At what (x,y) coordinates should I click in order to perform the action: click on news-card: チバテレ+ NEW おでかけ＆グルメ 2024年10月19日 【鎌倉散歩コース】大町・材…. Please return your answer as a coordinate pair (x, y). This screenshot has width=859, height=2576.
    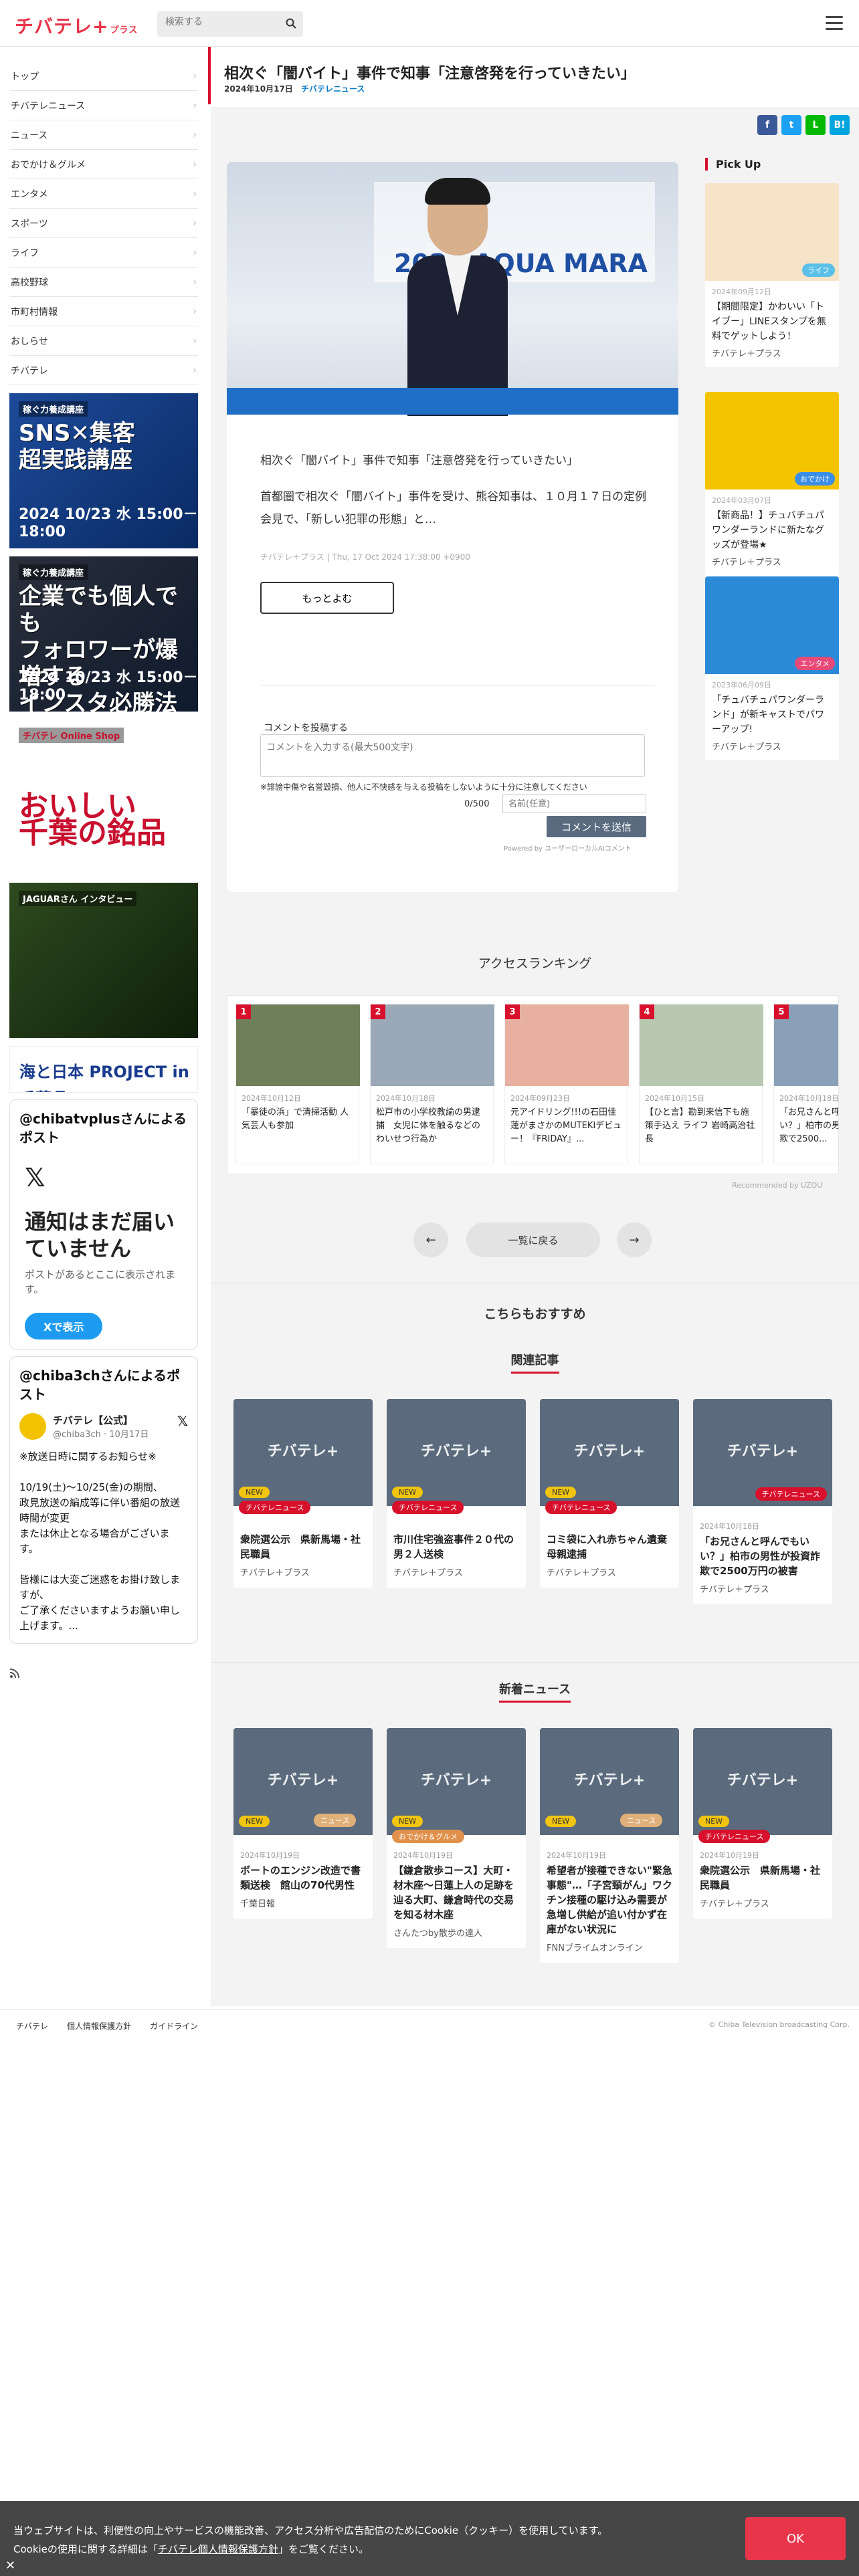
    Looking at the image, I should click on (456, 1838).